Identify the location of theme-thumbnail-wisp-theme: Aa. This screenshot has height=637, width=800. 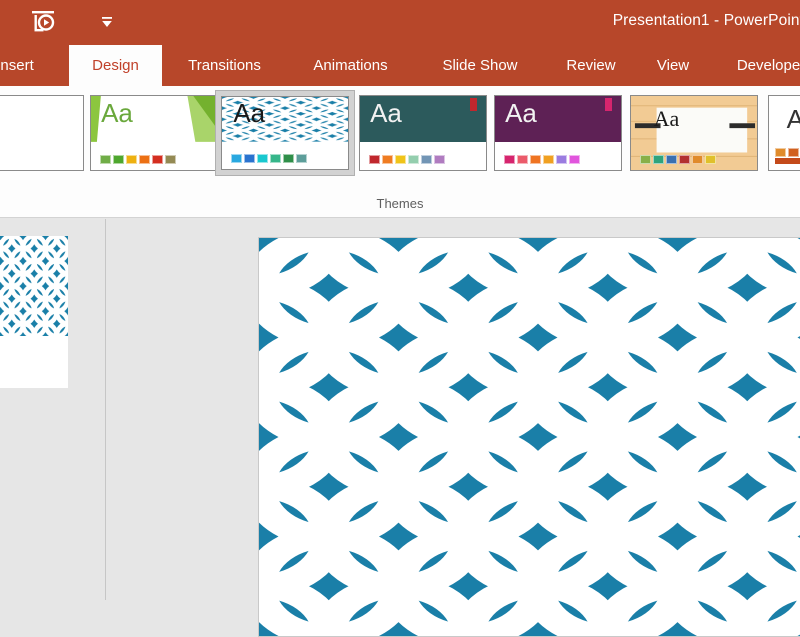
(784, 133).